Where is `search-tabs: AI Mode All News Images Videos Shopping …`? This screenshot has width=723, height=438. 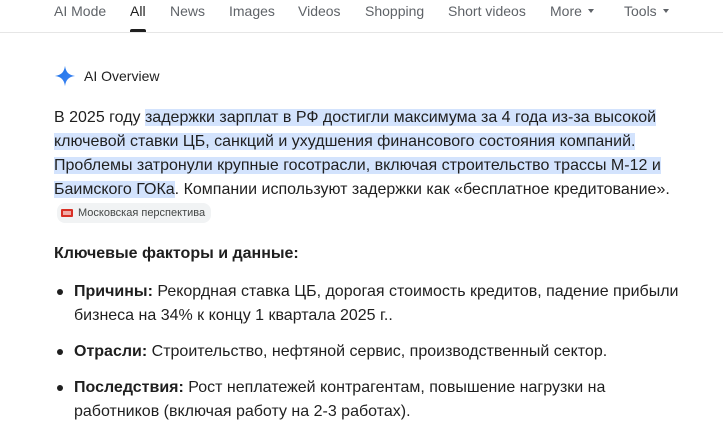
search-tabs: AI Mode All News Images Videos Shopping … is located at coordinates (361, 16).